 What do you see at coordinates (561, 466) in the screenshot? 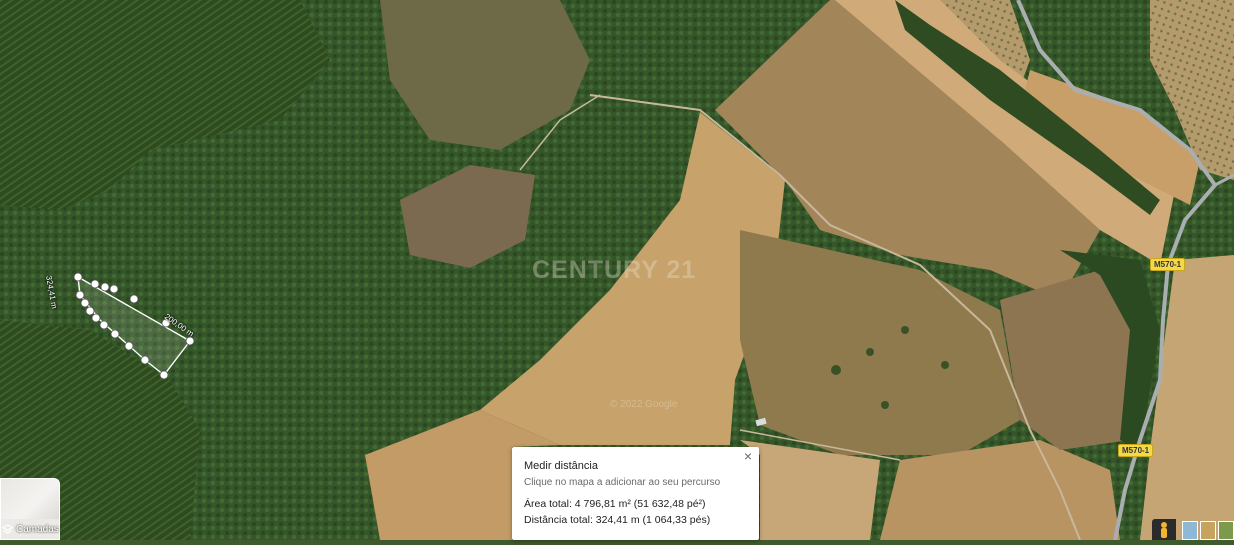
I see `measure-title: Medir distância` at bounding box center [561, 466].